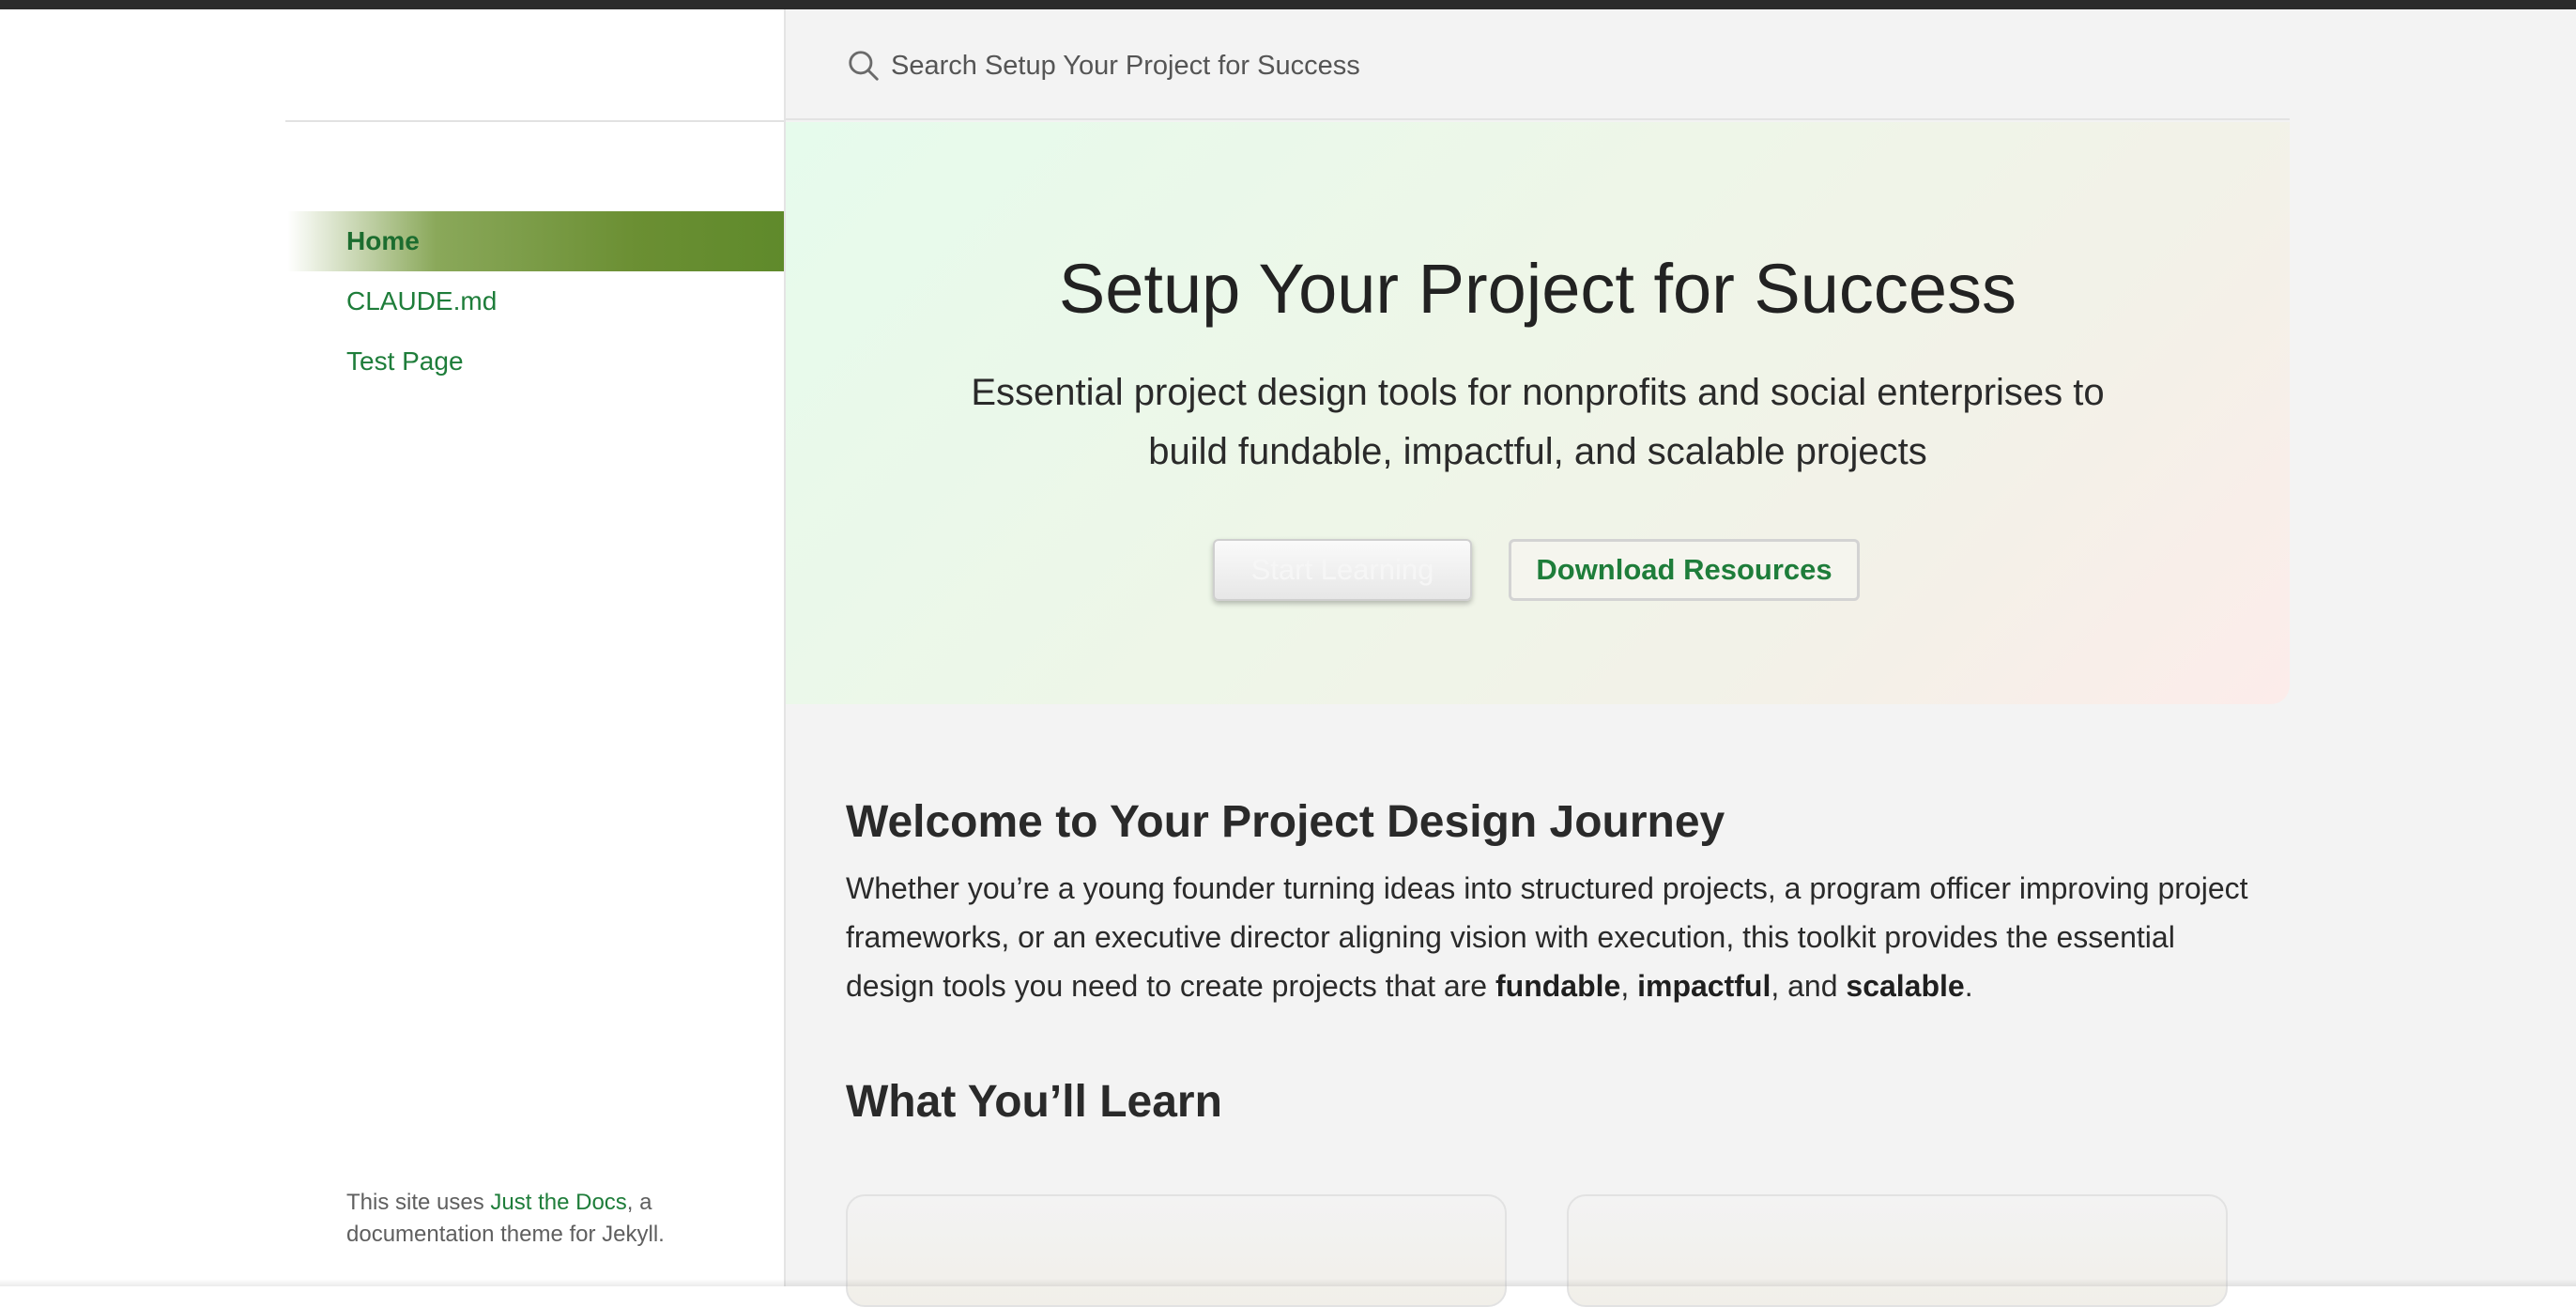 The height and width of the screenshot is (1307, 2576). I want to click on footer-prefix: This site uses, so click(419, 1202).